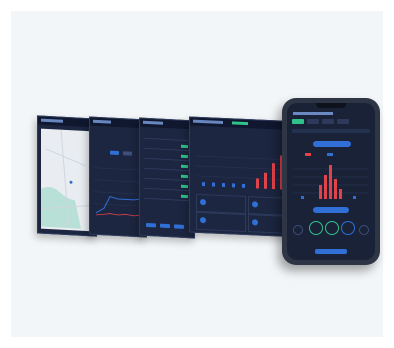  Describe the element at coordinates (167, 173) in the screenshot. I see `status-table` at that location.